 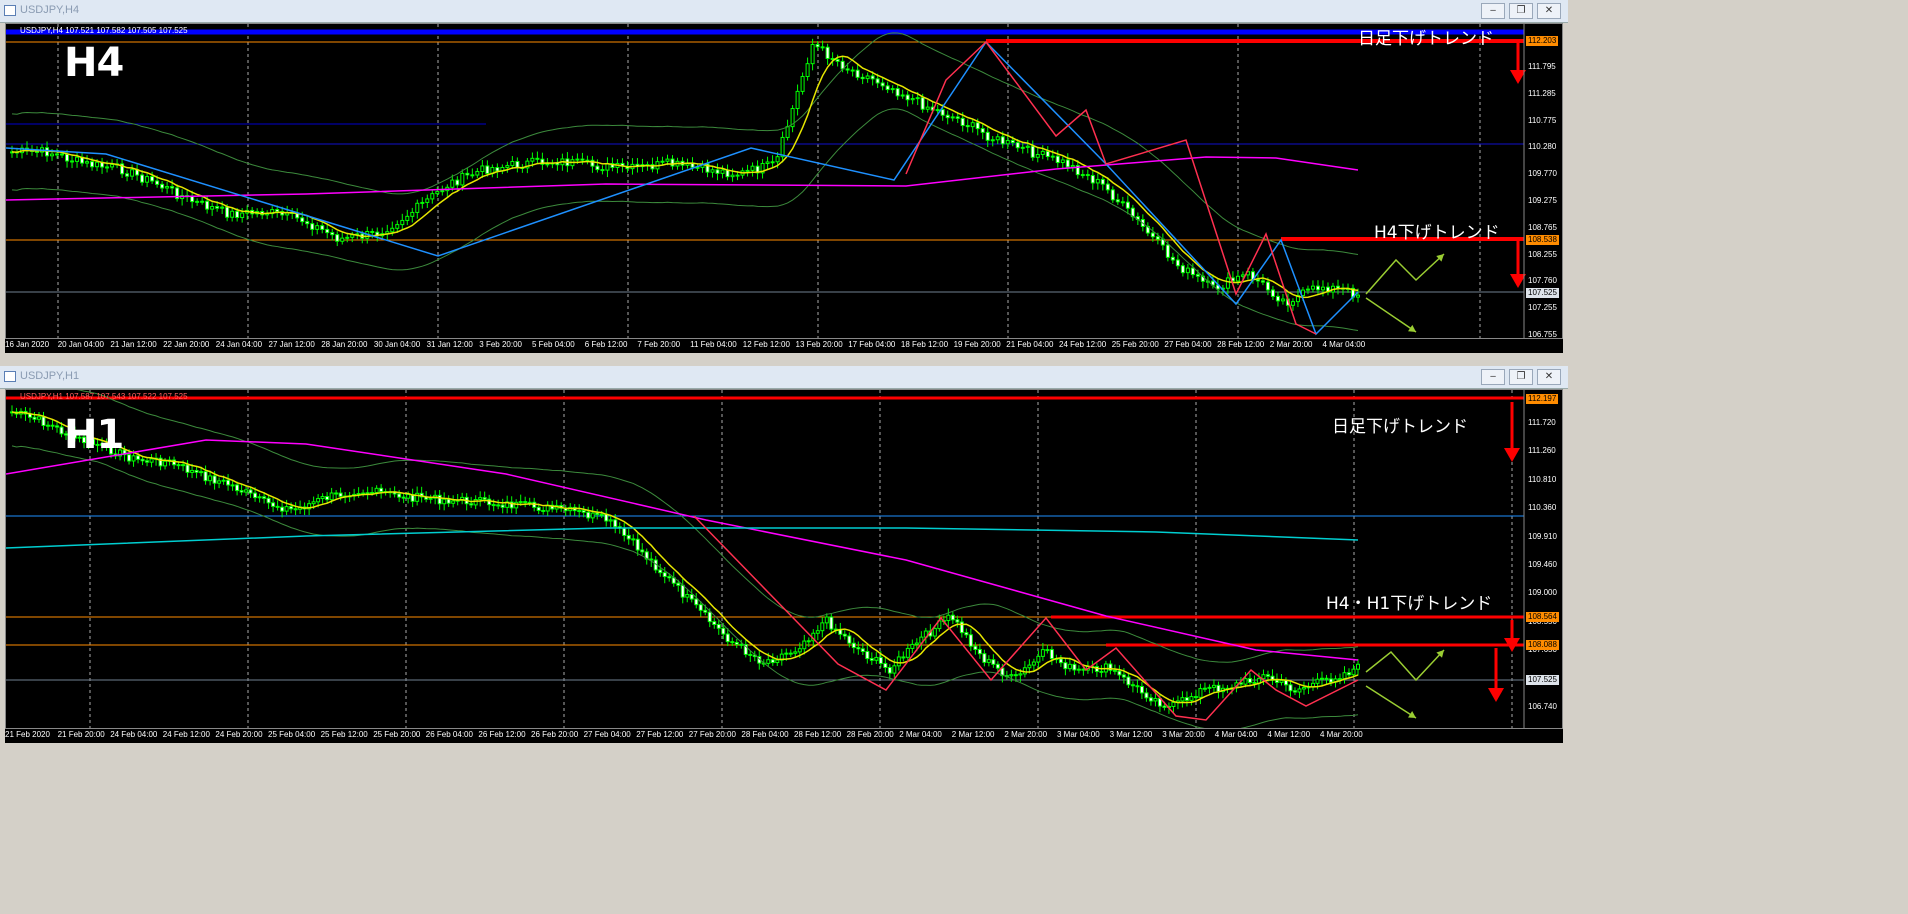 What do you see at coordinates (784, 377) in the screenshot?
I see `h1-title-bar: USDJPY,H1 ‒ ❐ ✕` at bounding box center [784, 377].